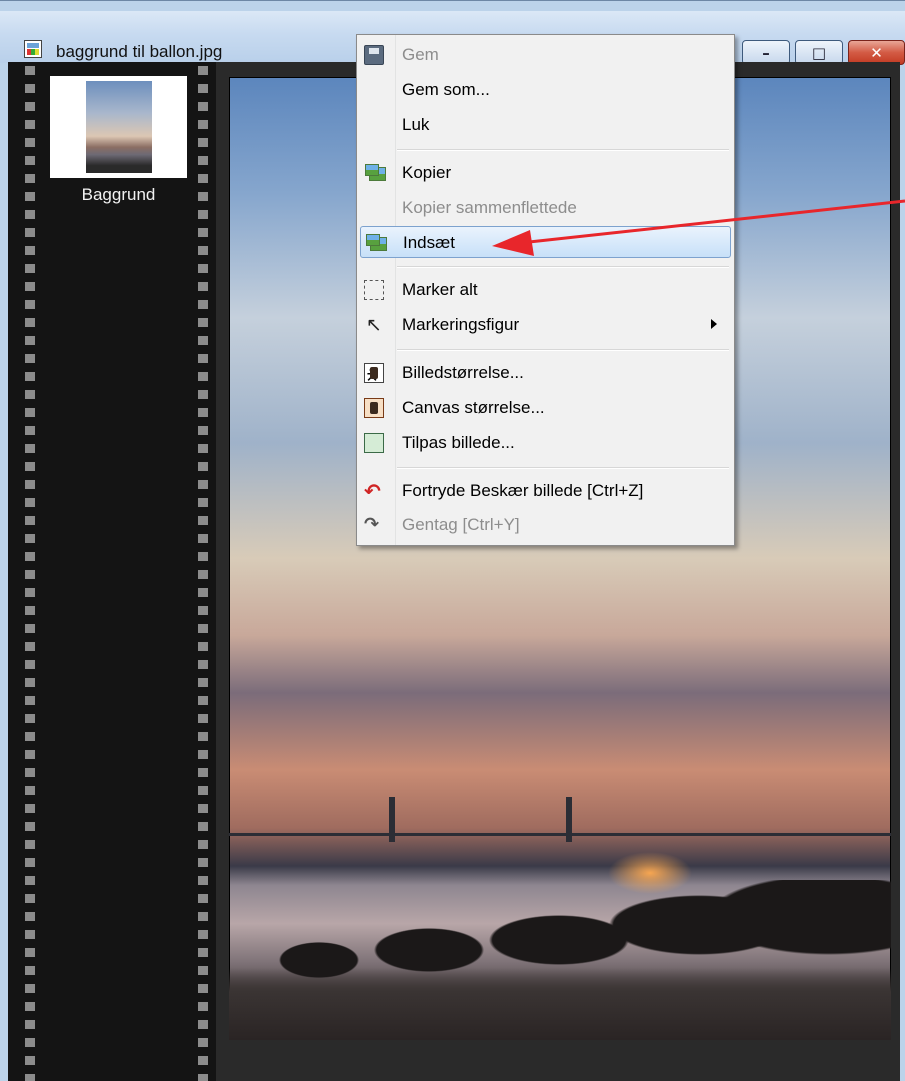 This screenshot has height=1081, width=905. What do you see at coordinates (461, 524) in the screenshot?
I see `menu-item-label: Gentag [Ctrl+Y]` at bounding box center [461, 524].